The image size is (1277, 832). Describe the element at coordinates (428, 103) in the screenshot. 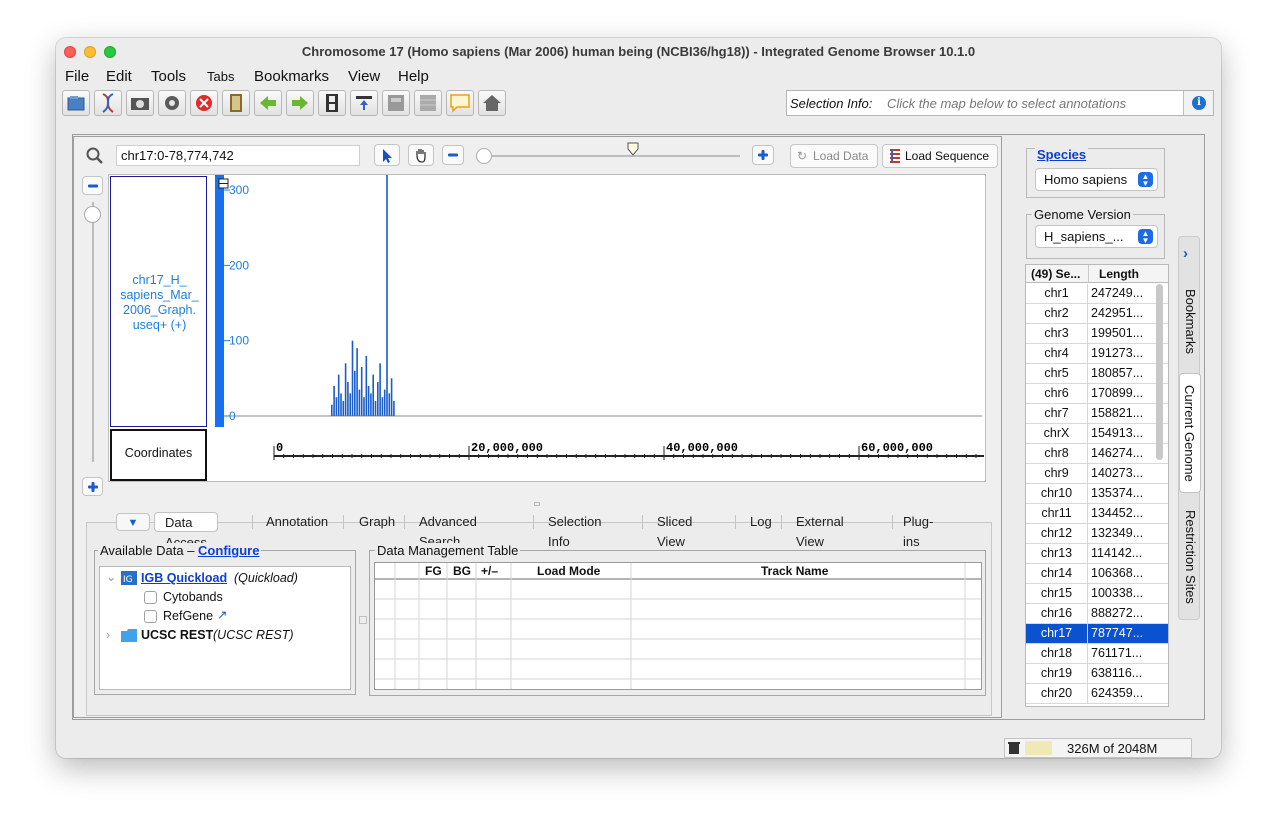

I see `grid-icon` at that location.